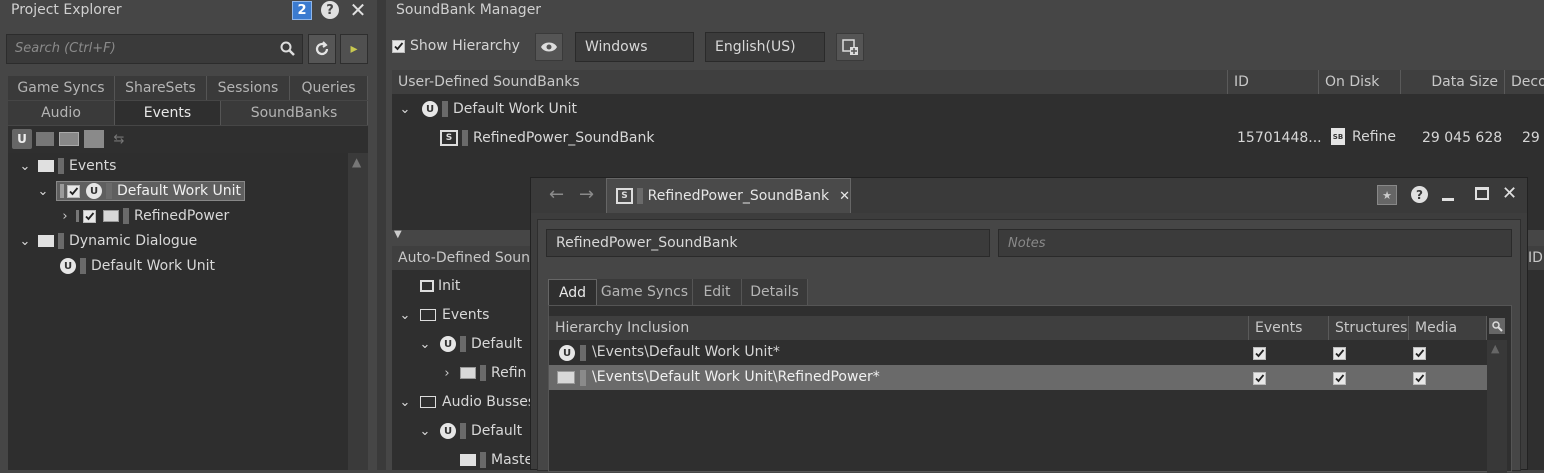 This screenshot has height=473, width=1544. What do you see at coordinates (107, 241) in the screenshot?
I see `tree-item-dynamic-dialogue: ⌄ Dynamic Dialogue` at bounding box center [107, 241].